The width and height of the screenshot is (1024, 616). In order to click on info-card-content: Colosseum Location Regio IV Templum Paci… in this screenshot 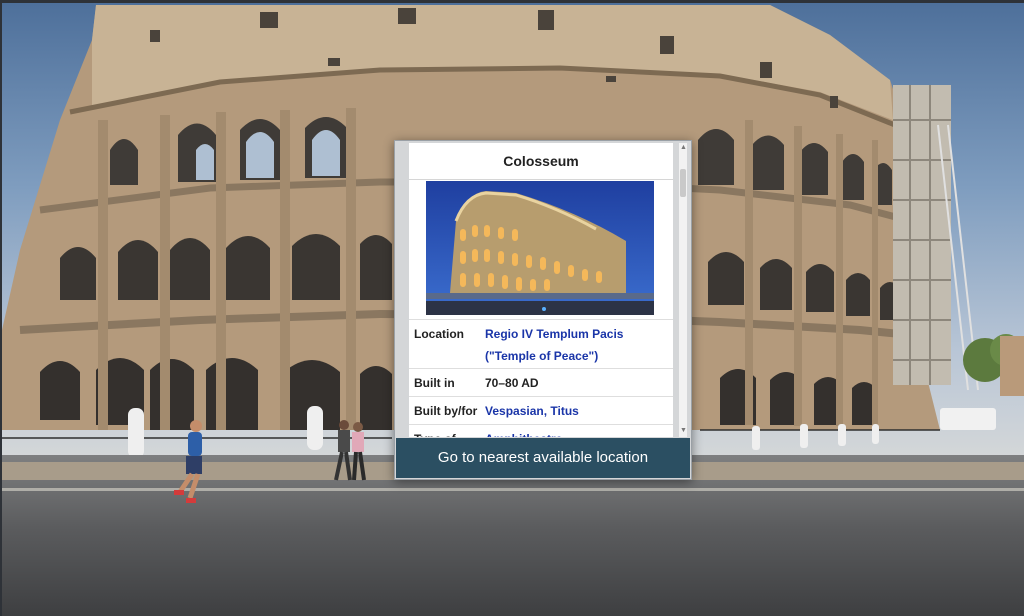, I will do `click(541, 290)`.